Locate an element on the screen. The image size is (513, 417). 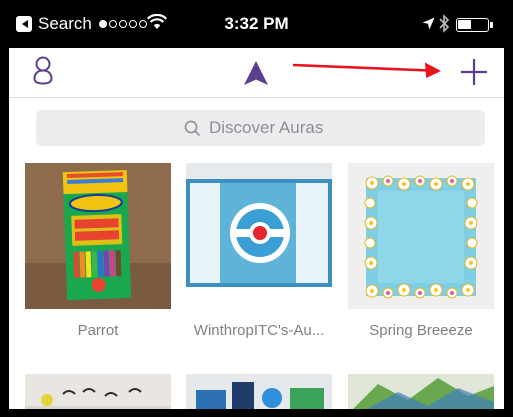
search-bar is located at coordinates (260, 128).